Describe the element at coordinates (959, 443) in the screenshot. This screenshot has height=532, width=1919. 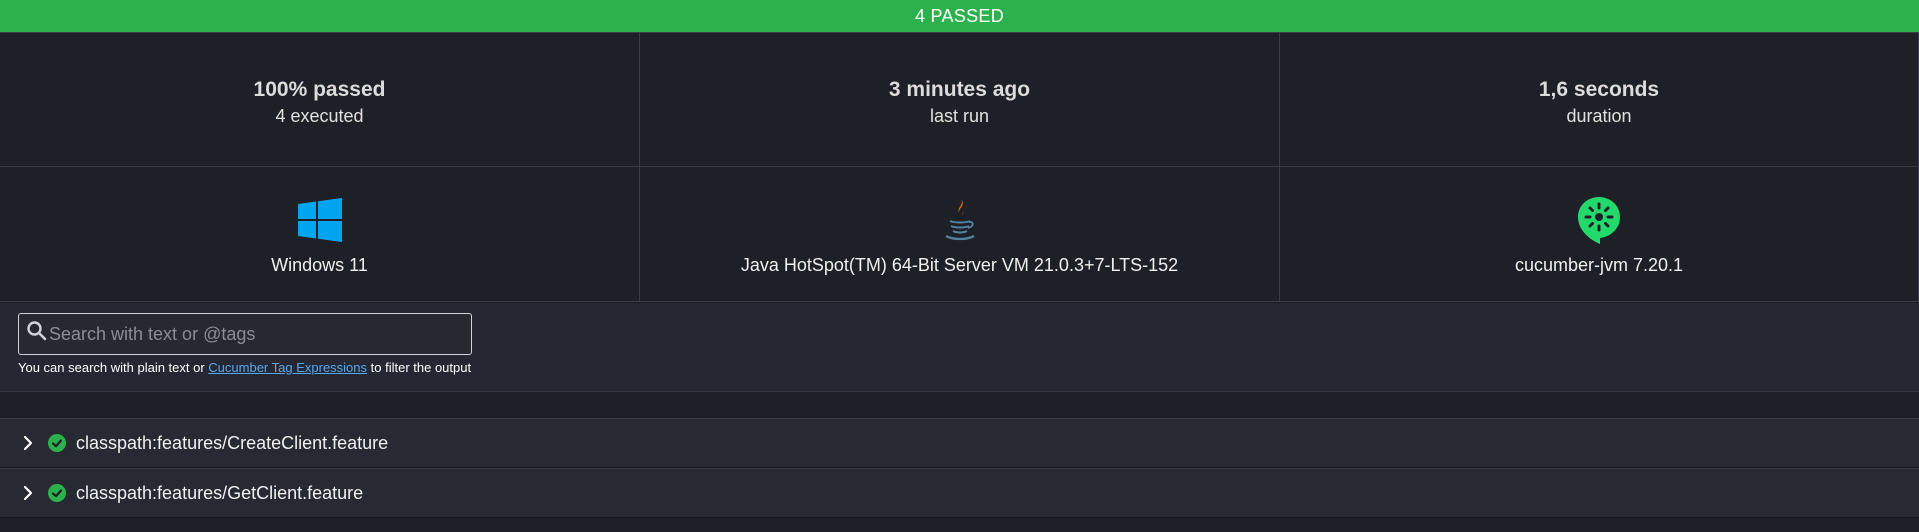
I see `feature-row: classpath:features/CreateClient.feature` at that location.